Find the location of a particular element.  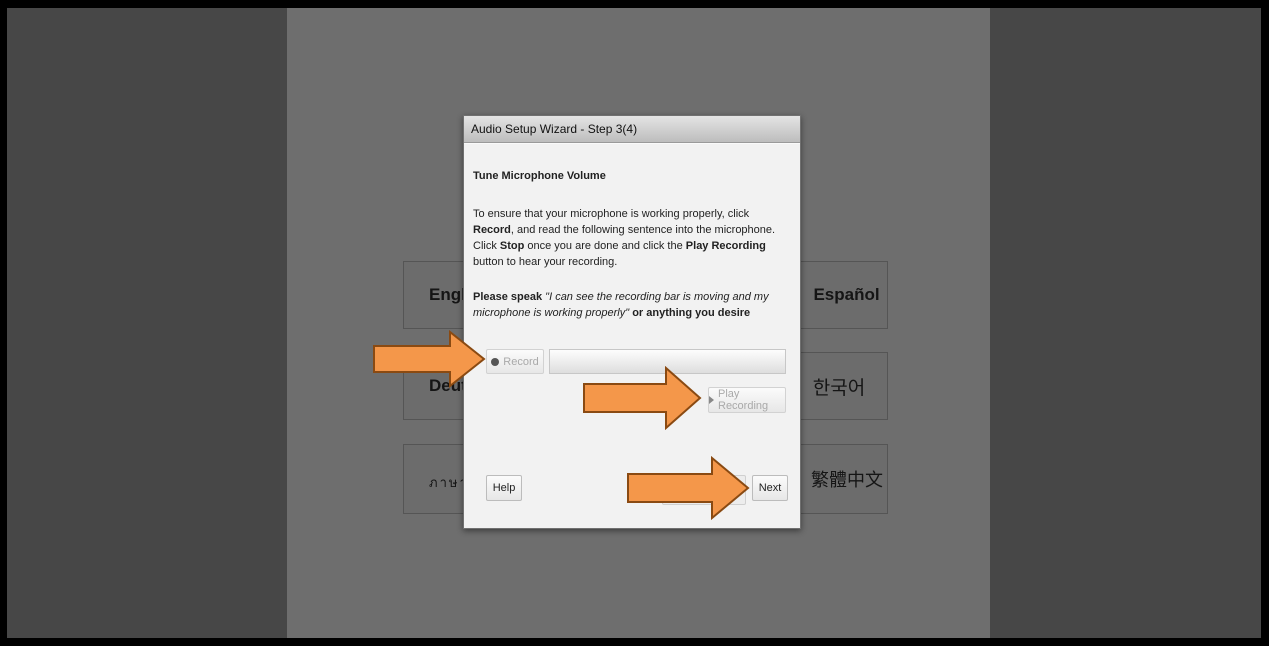

language-label: 한국어 is located at coordinates (839, 388).